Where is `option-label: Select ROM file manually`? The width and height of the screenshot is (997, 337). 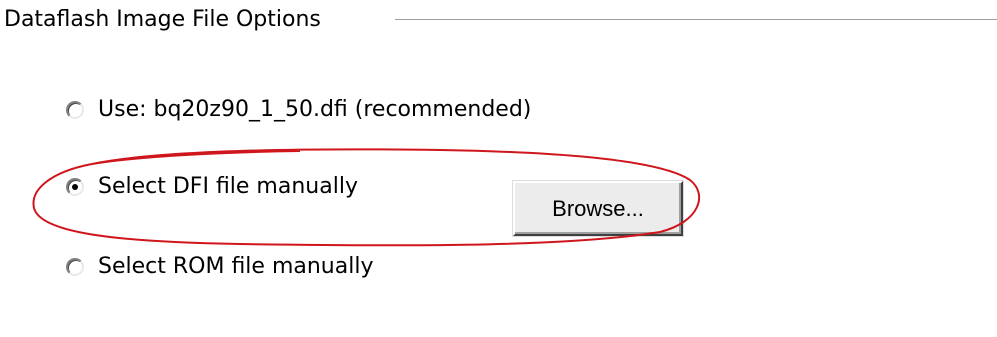
option-label: Select ROM file manually is located at coordinates (236, 266).